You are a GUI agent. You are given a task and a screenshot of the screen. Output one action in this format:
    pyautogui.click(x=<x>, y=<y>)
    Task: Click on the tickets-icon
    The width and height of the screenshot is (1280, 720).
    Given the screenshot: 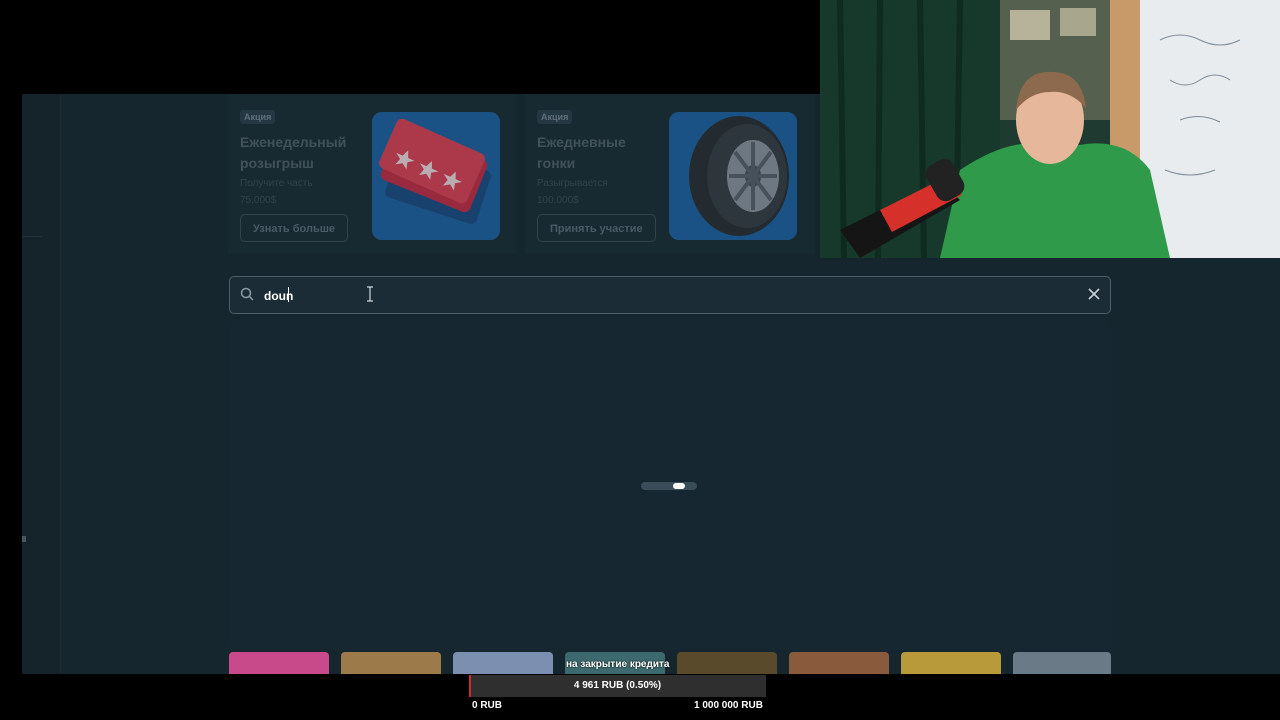 What is the action you would take?
    pyautogui.click(x=436, y=176)
    